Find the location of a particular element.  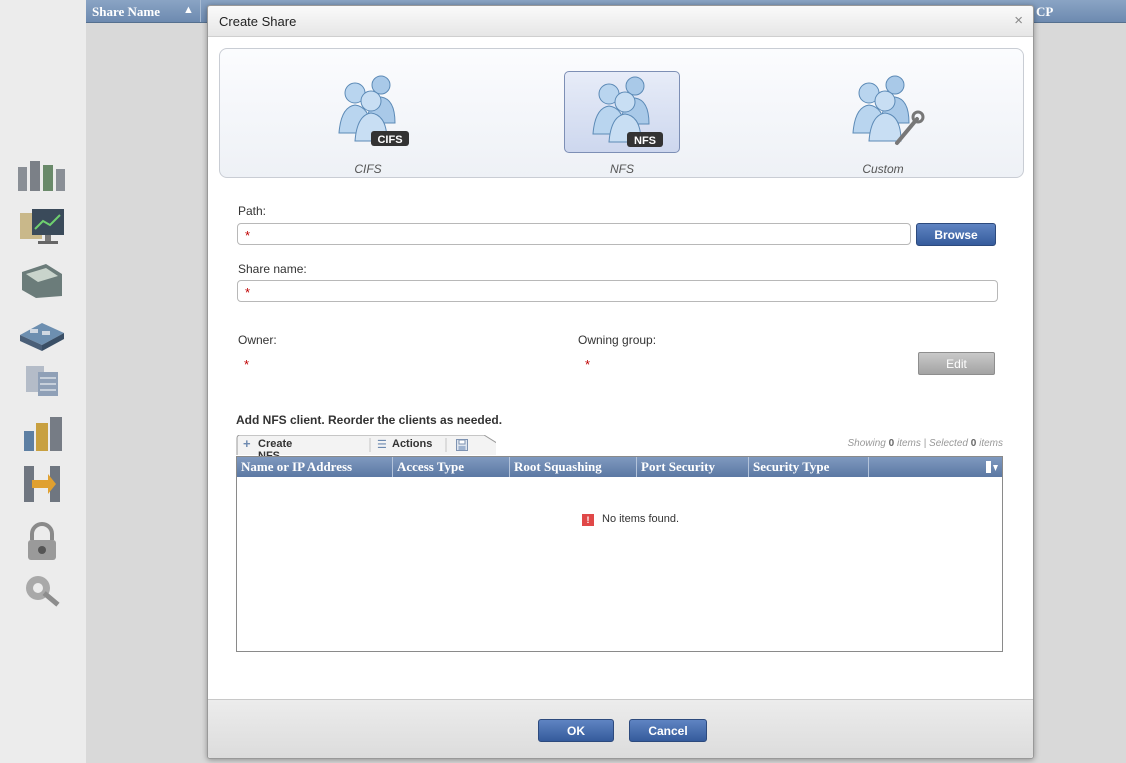

selected-items-text: items is located at coordinates (991, 443).